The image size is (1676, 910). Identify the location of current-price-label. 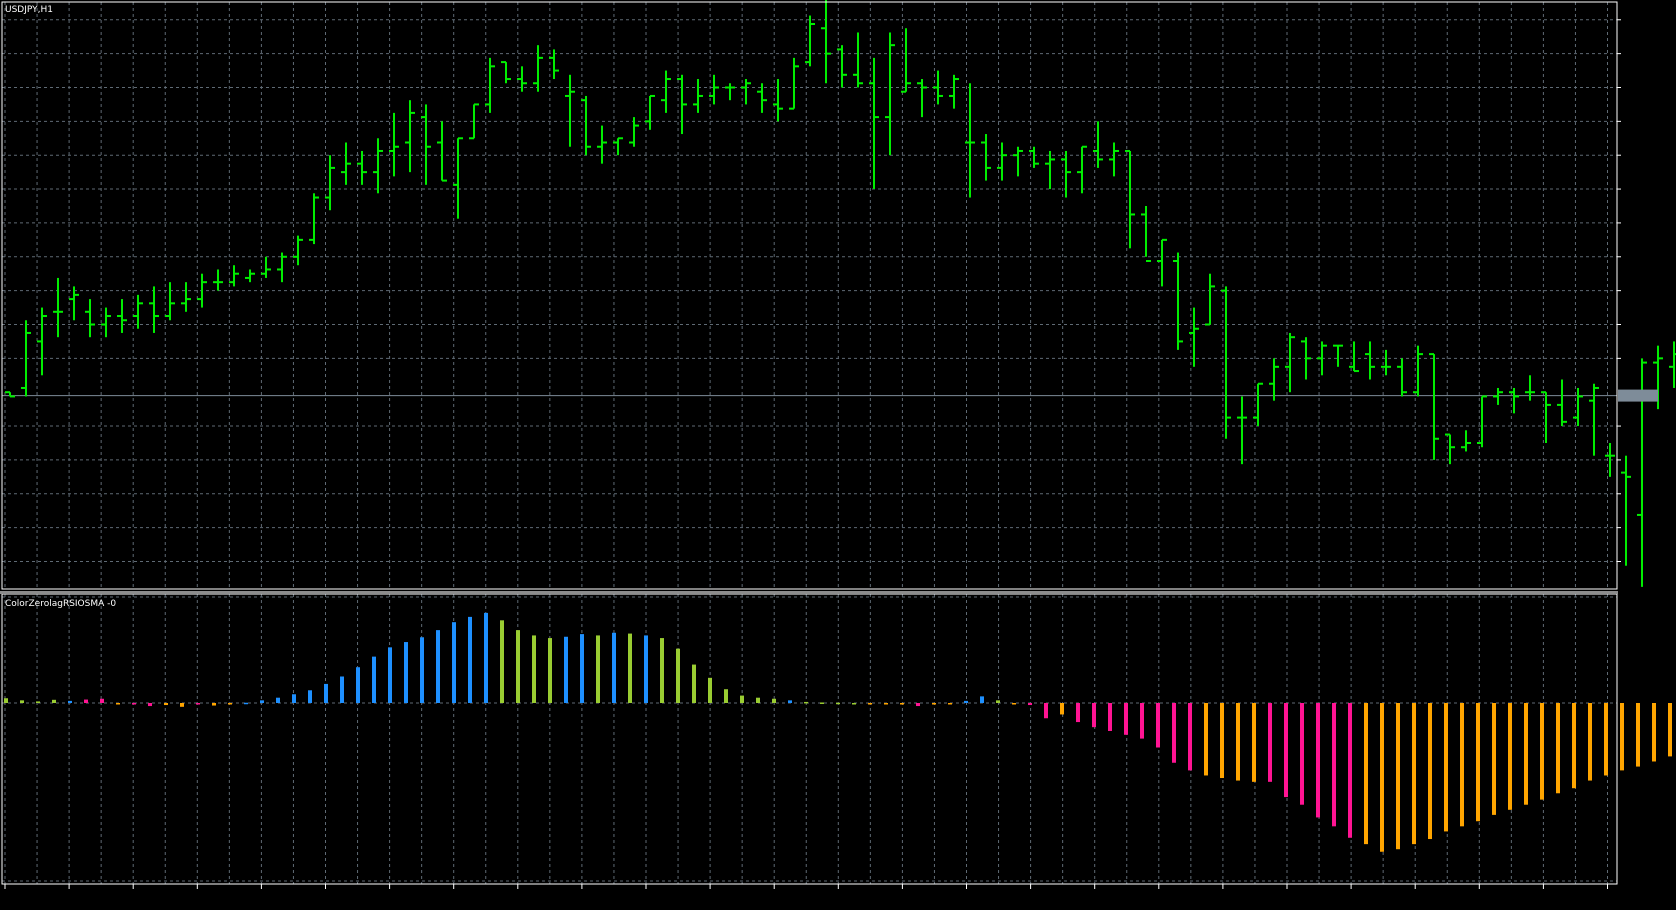
(1638, 395).